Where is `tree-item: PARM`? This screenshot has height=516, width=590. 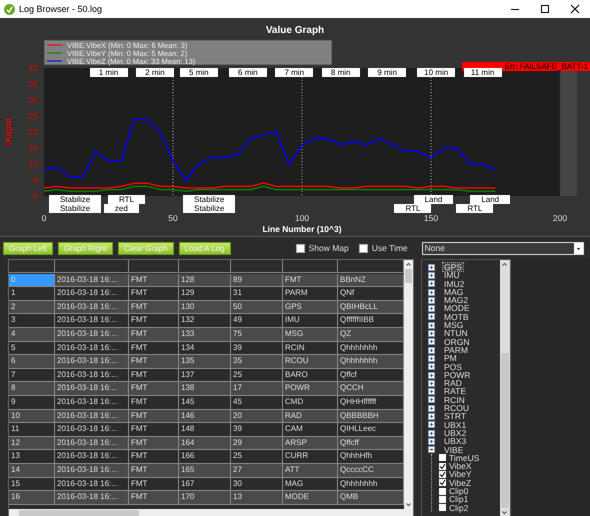
tree-item: PARM is located at coordinates (456, 350).